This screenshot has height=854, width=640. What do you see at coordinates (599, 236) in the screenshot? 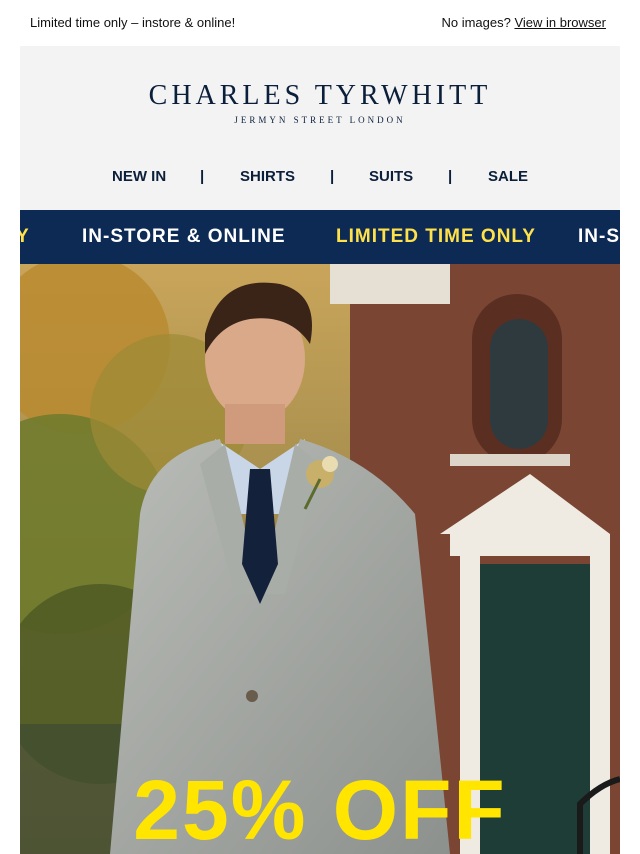
I see `ticker-item: IN-S` at bounding box center [599, 236].